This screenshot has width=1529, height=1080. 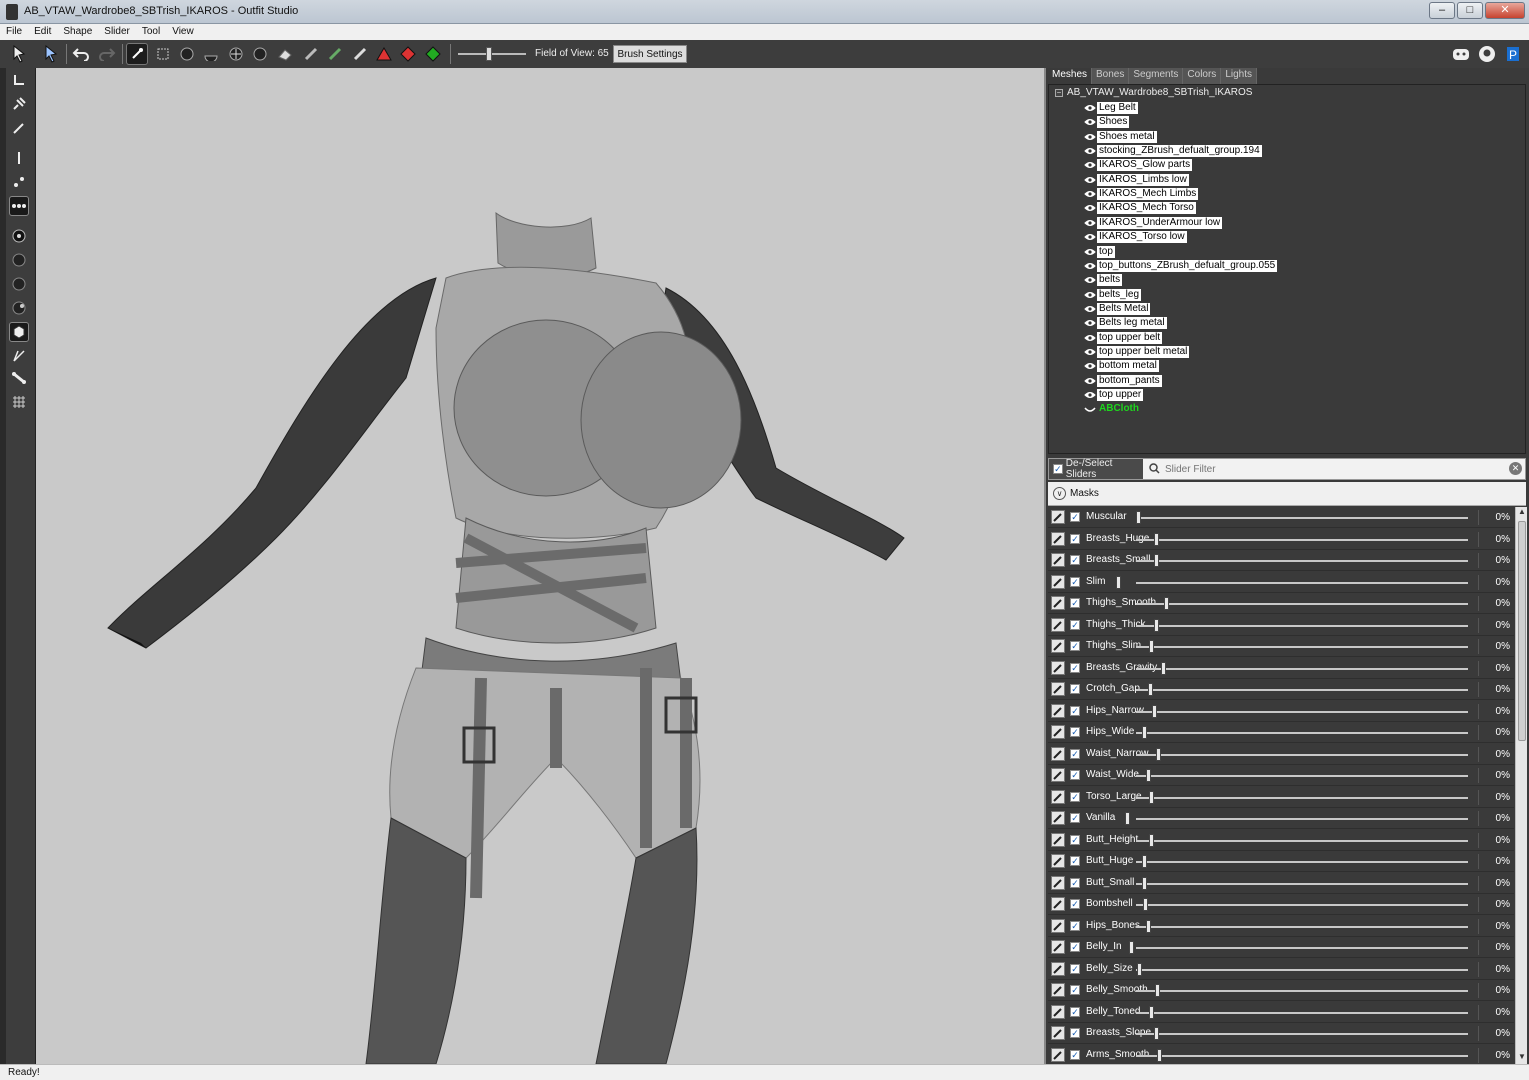 I want to click on flip-edge-icon, so click(x=408, y=54).